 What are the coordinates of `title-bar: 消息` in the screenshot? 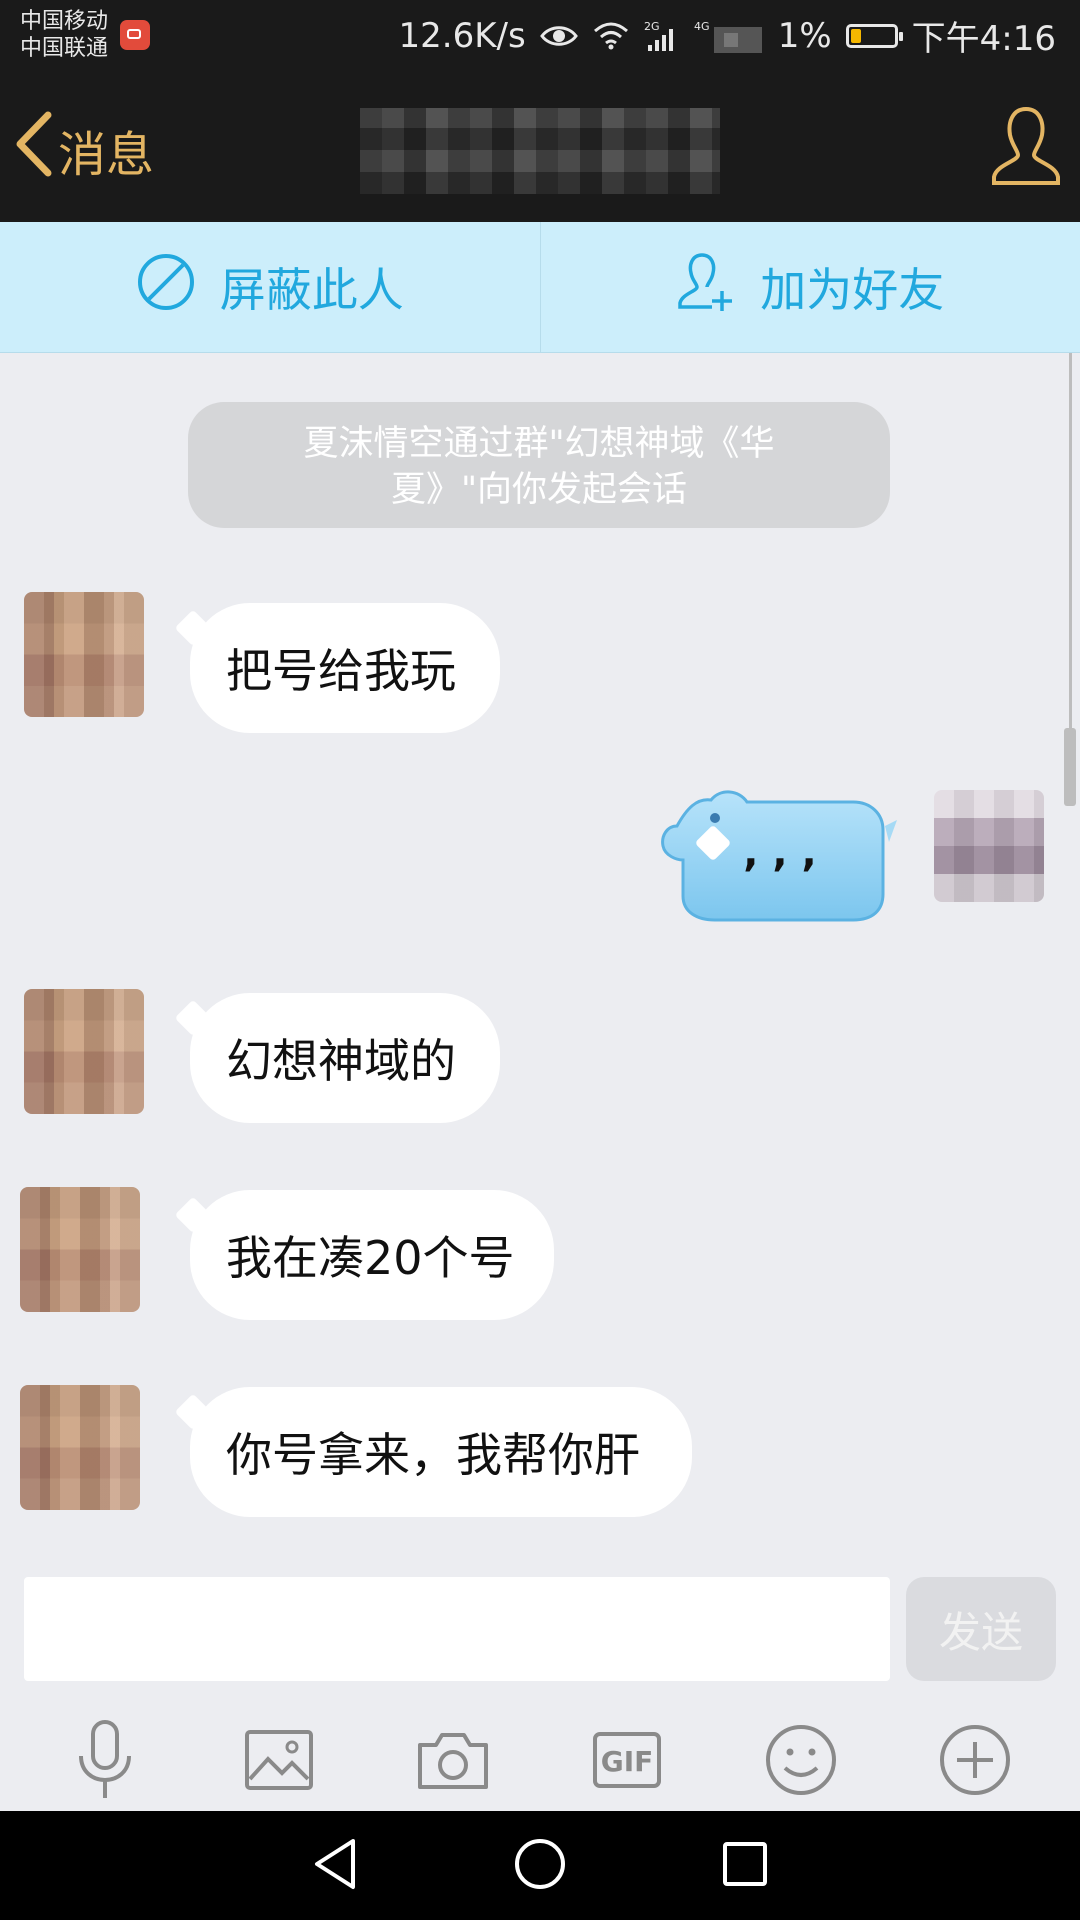 It's located at (540, 146).